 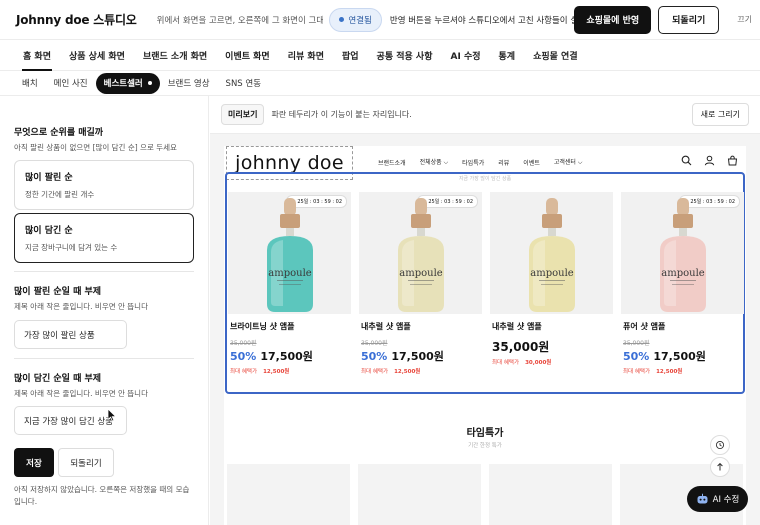 I want to click on option-most-carted-title: 많이 담긴 순, so click(x=49, y=231).